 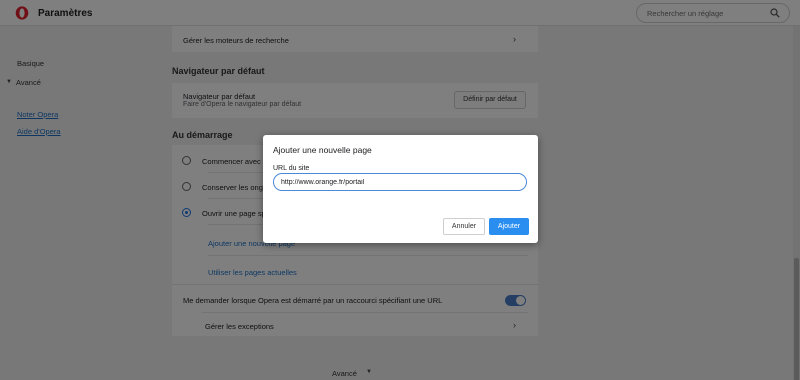 What do you see at coordinates (464, 226) in the screenshot?
I see `cancel-button: Annuler` at bounding box center [464, 226].